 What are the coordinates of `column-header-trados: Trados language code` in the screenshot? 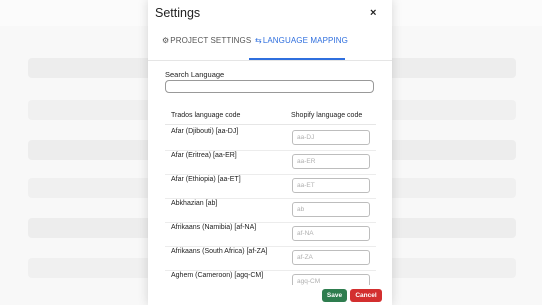 It's located at (206, 115).